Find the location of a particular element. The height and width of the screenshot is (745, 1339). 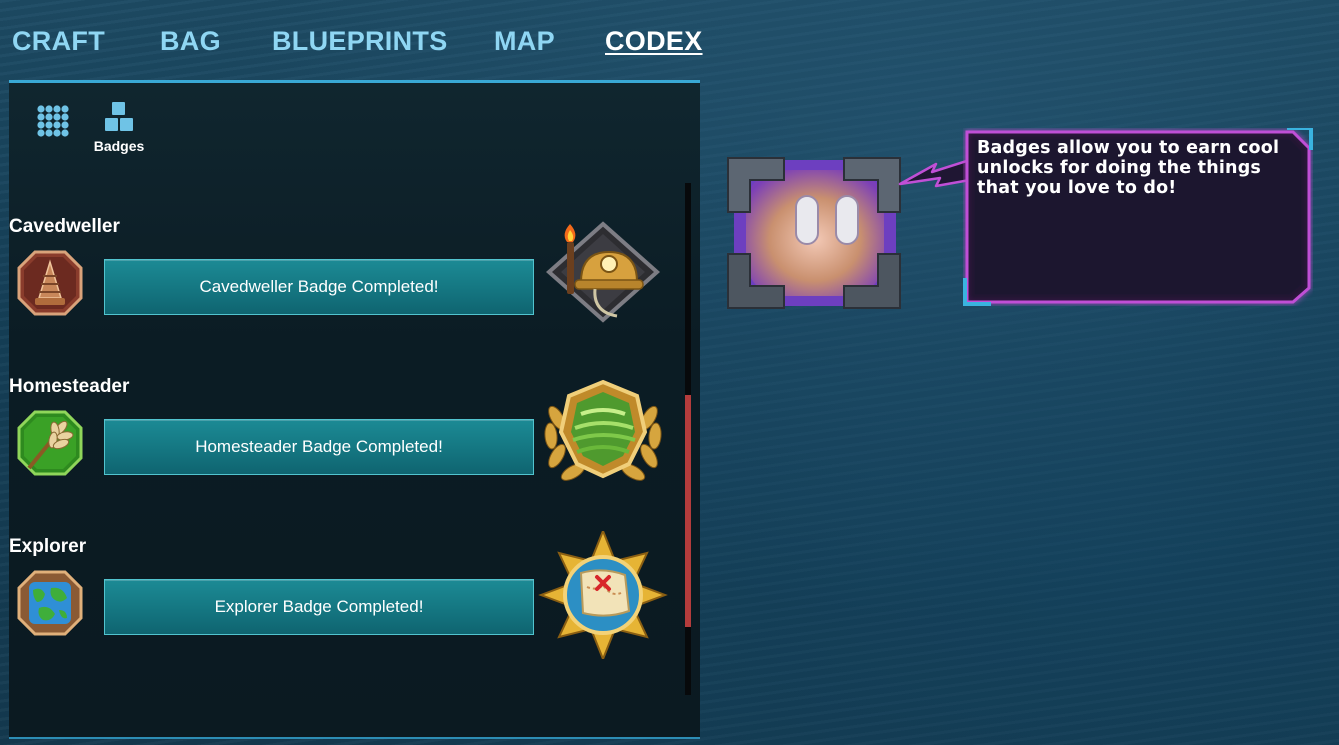

tab-codex: CODEX is located at coordinates (654, 41).